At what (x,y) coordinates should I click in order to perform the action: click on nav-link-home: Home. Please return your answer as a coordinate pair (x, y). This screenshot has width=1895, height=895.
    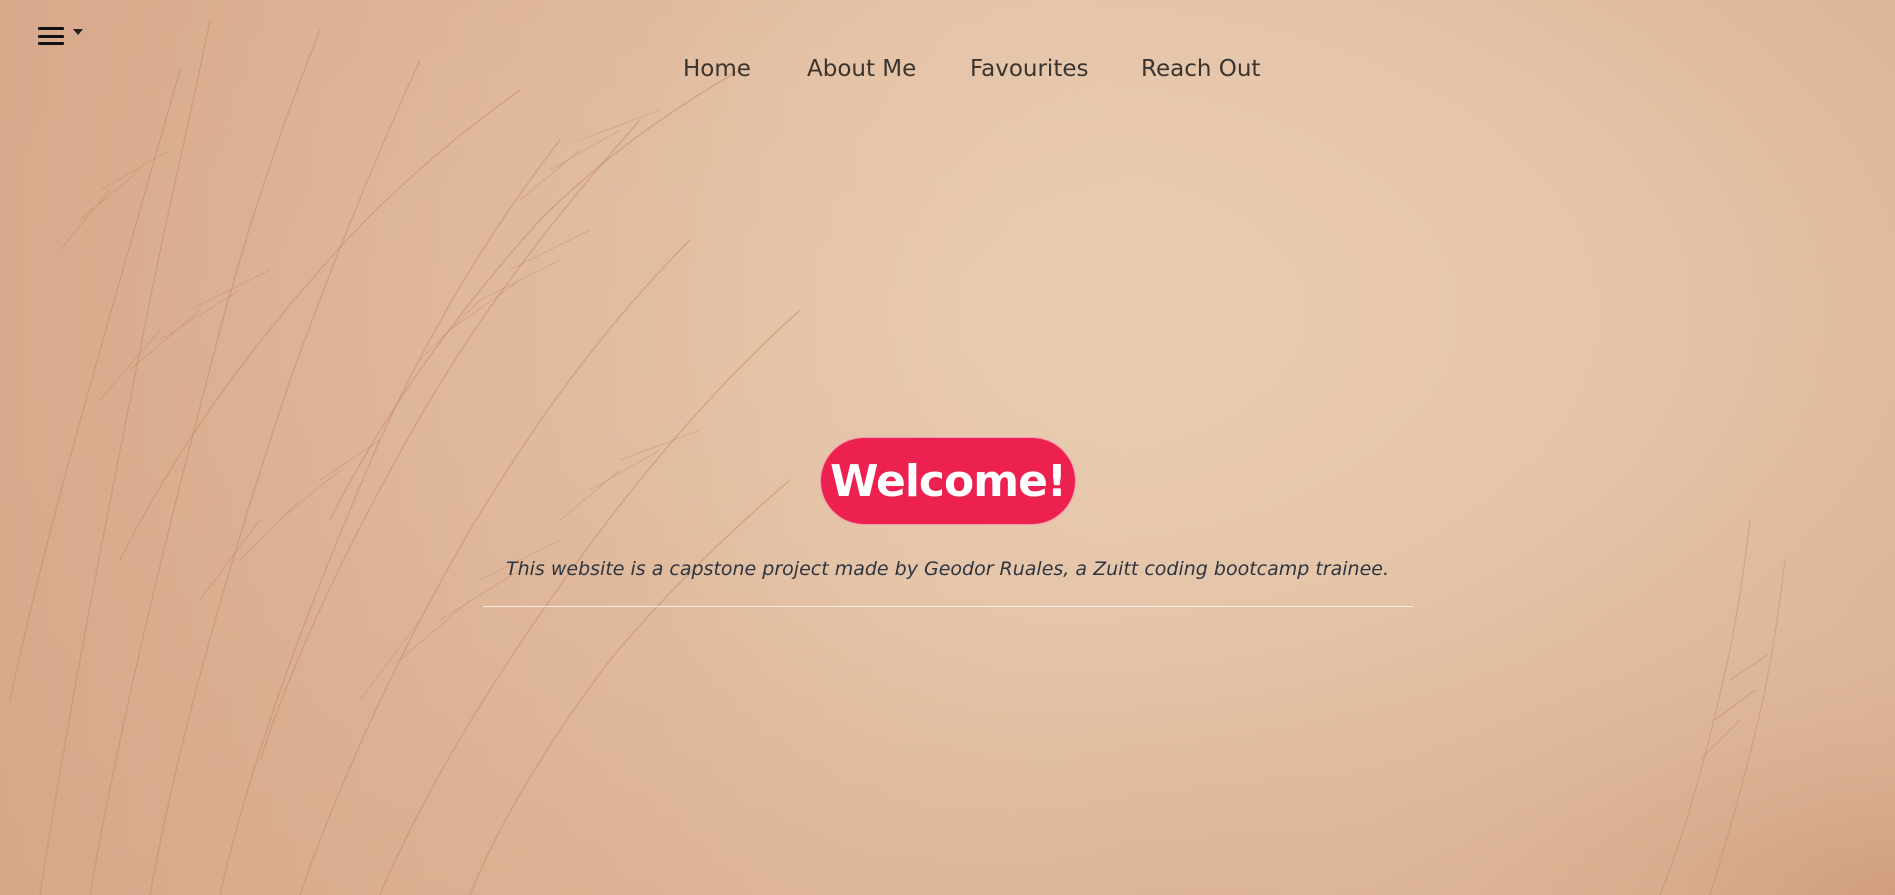
    Looking at the image, I should click on (717, 69).